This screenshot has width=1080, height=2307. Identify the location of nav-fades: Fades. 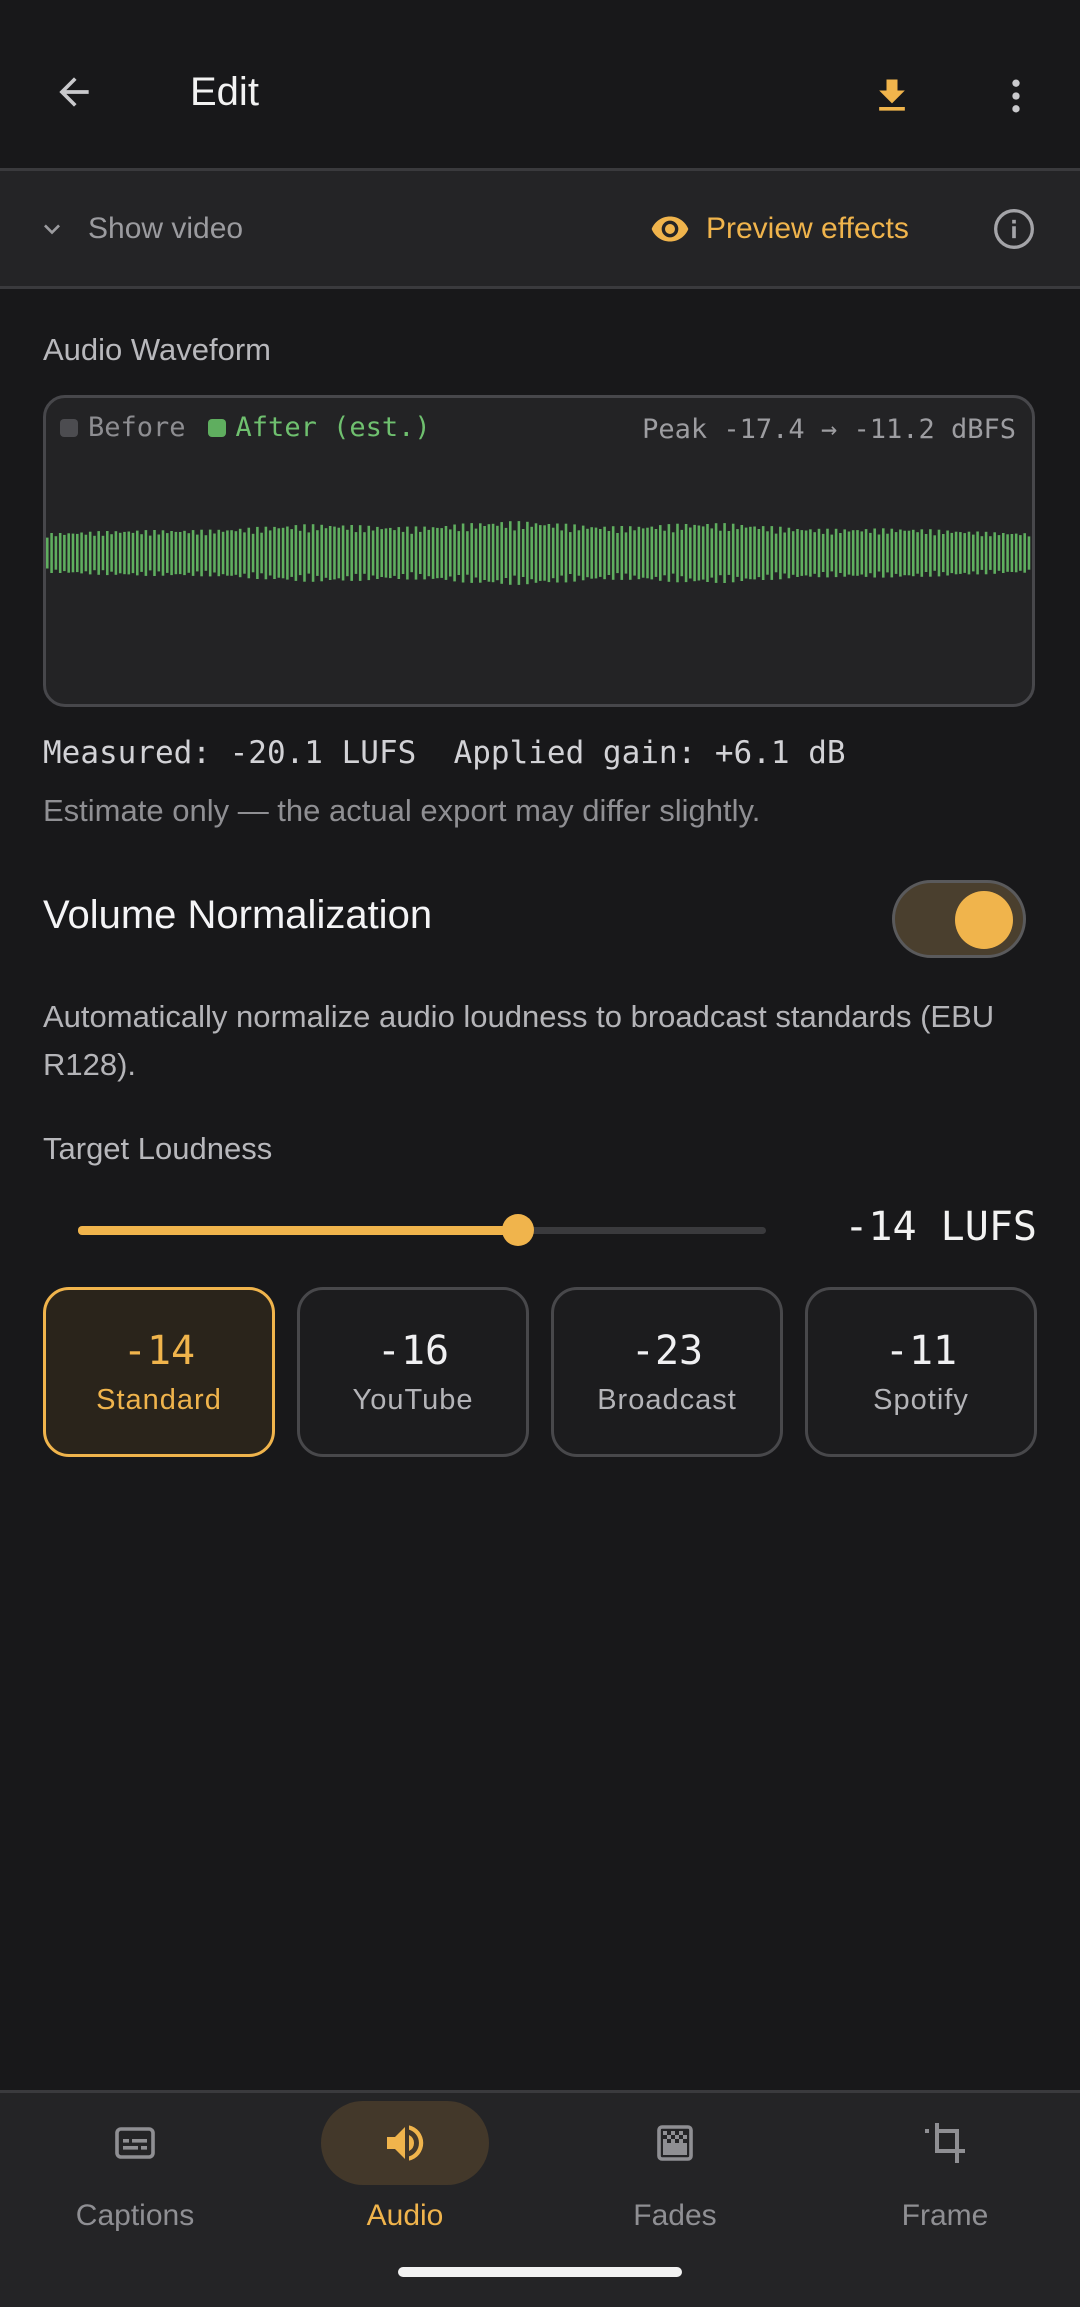
(675, 2173).